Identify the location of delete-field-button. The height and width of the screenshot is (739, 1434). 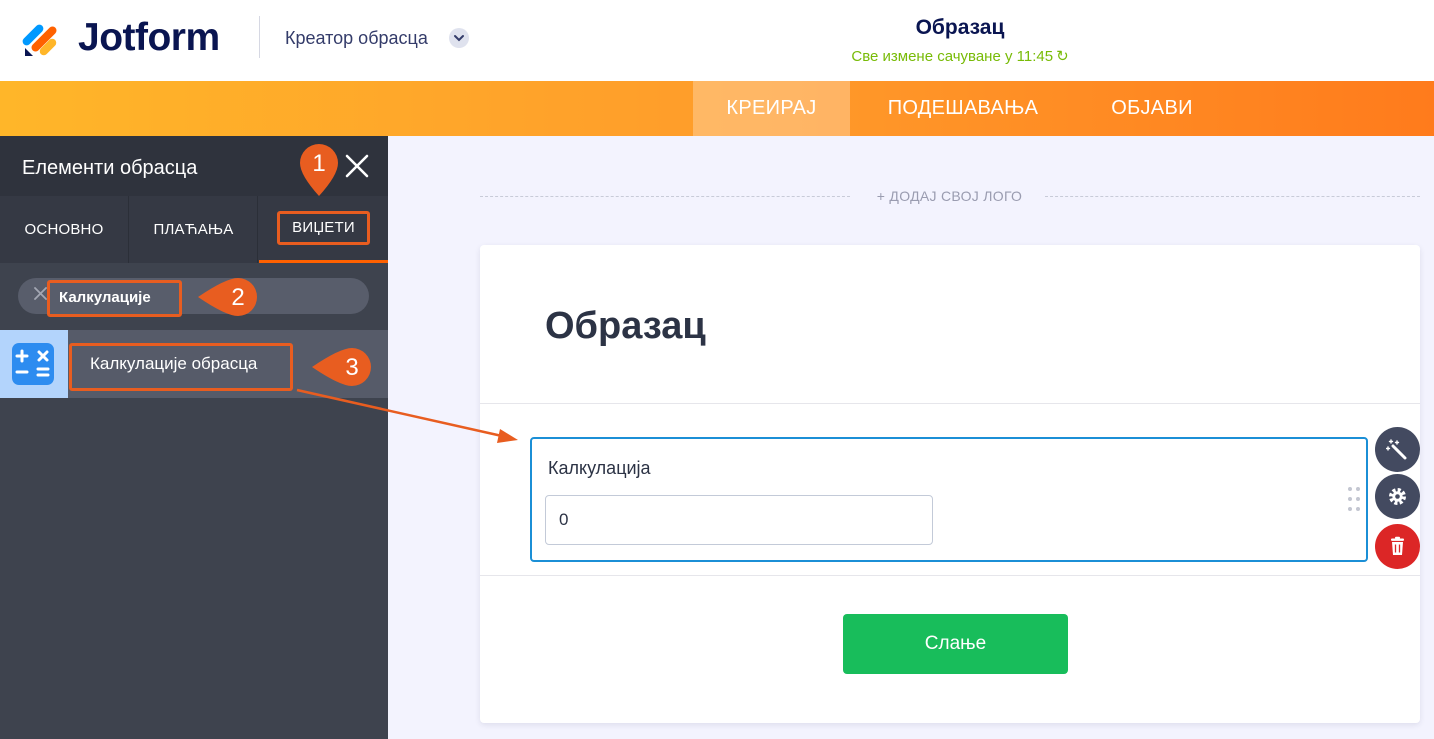
(1397, 546).